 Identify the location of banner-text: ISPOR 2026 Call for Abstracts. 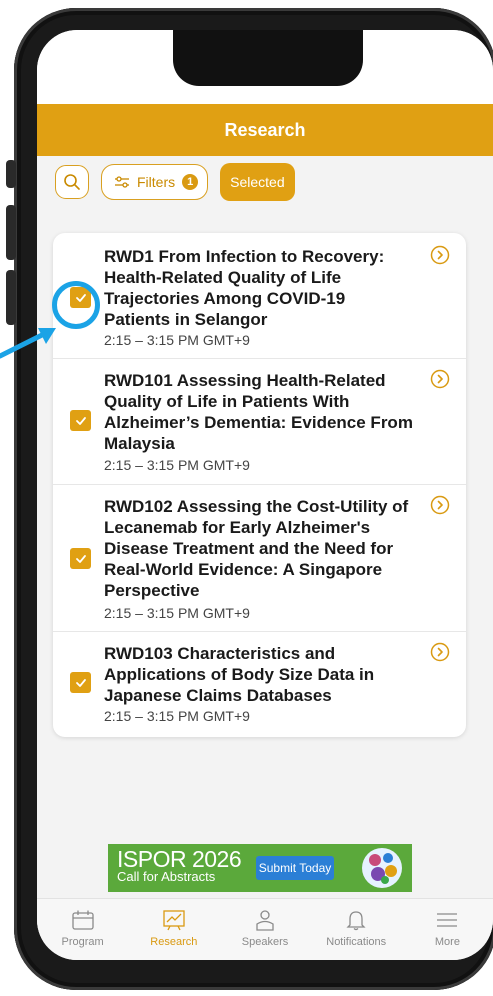
(179, 866).